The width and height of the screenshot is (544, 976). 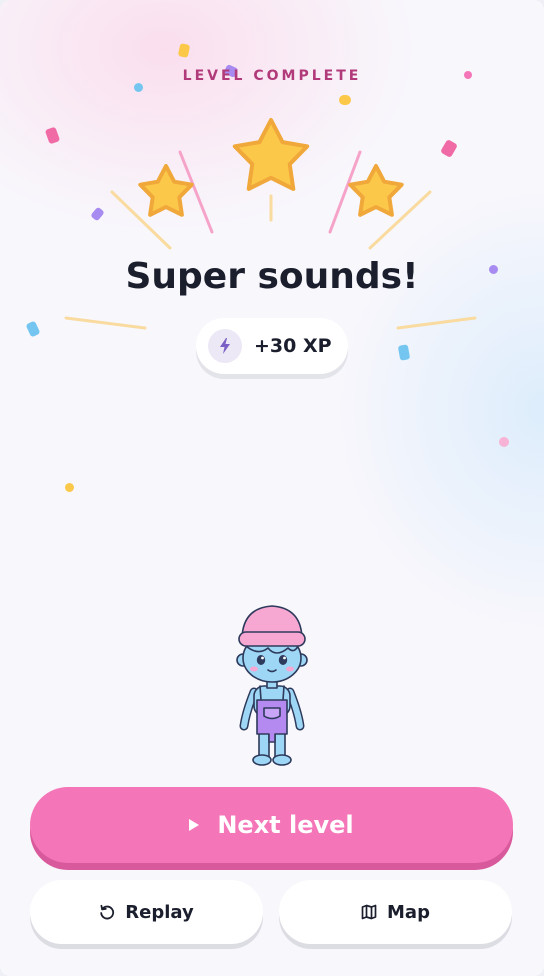 I want to click on replay-label: Replay, so click(x=159, y=912).